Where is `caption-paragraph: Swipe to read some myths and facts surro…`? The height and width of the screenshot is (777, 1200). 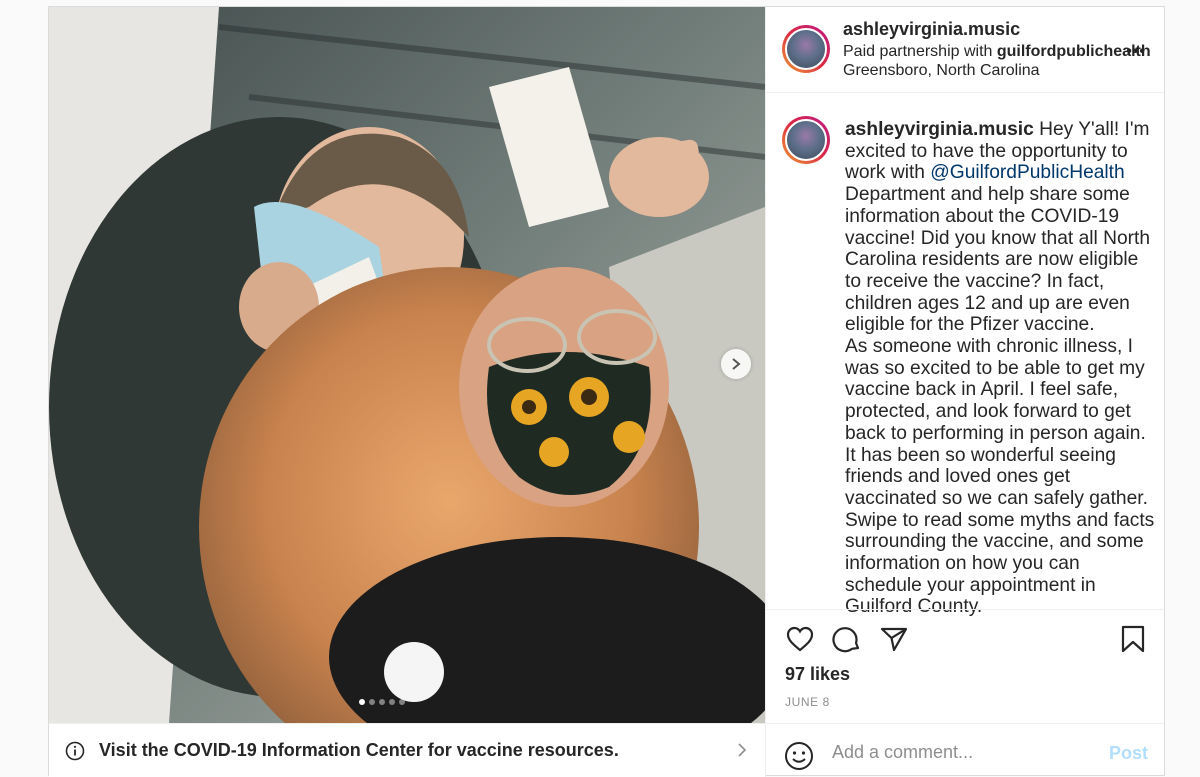
caption-paragraph: Swipe to read some myths and facts surro… is located at coordinates (1000, 563).